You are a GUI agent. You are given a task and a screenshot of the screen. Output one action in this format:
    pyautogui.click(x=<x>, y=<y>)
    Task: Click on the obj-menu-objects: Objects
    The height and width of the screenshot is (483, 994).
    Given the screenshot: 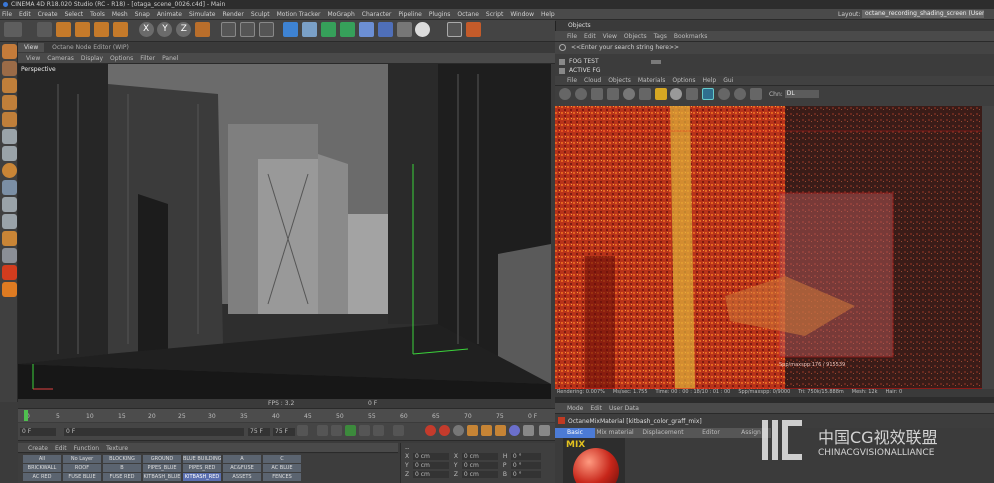 What is the action you would take?
    pyautogui.click(x=635, y=36)
    